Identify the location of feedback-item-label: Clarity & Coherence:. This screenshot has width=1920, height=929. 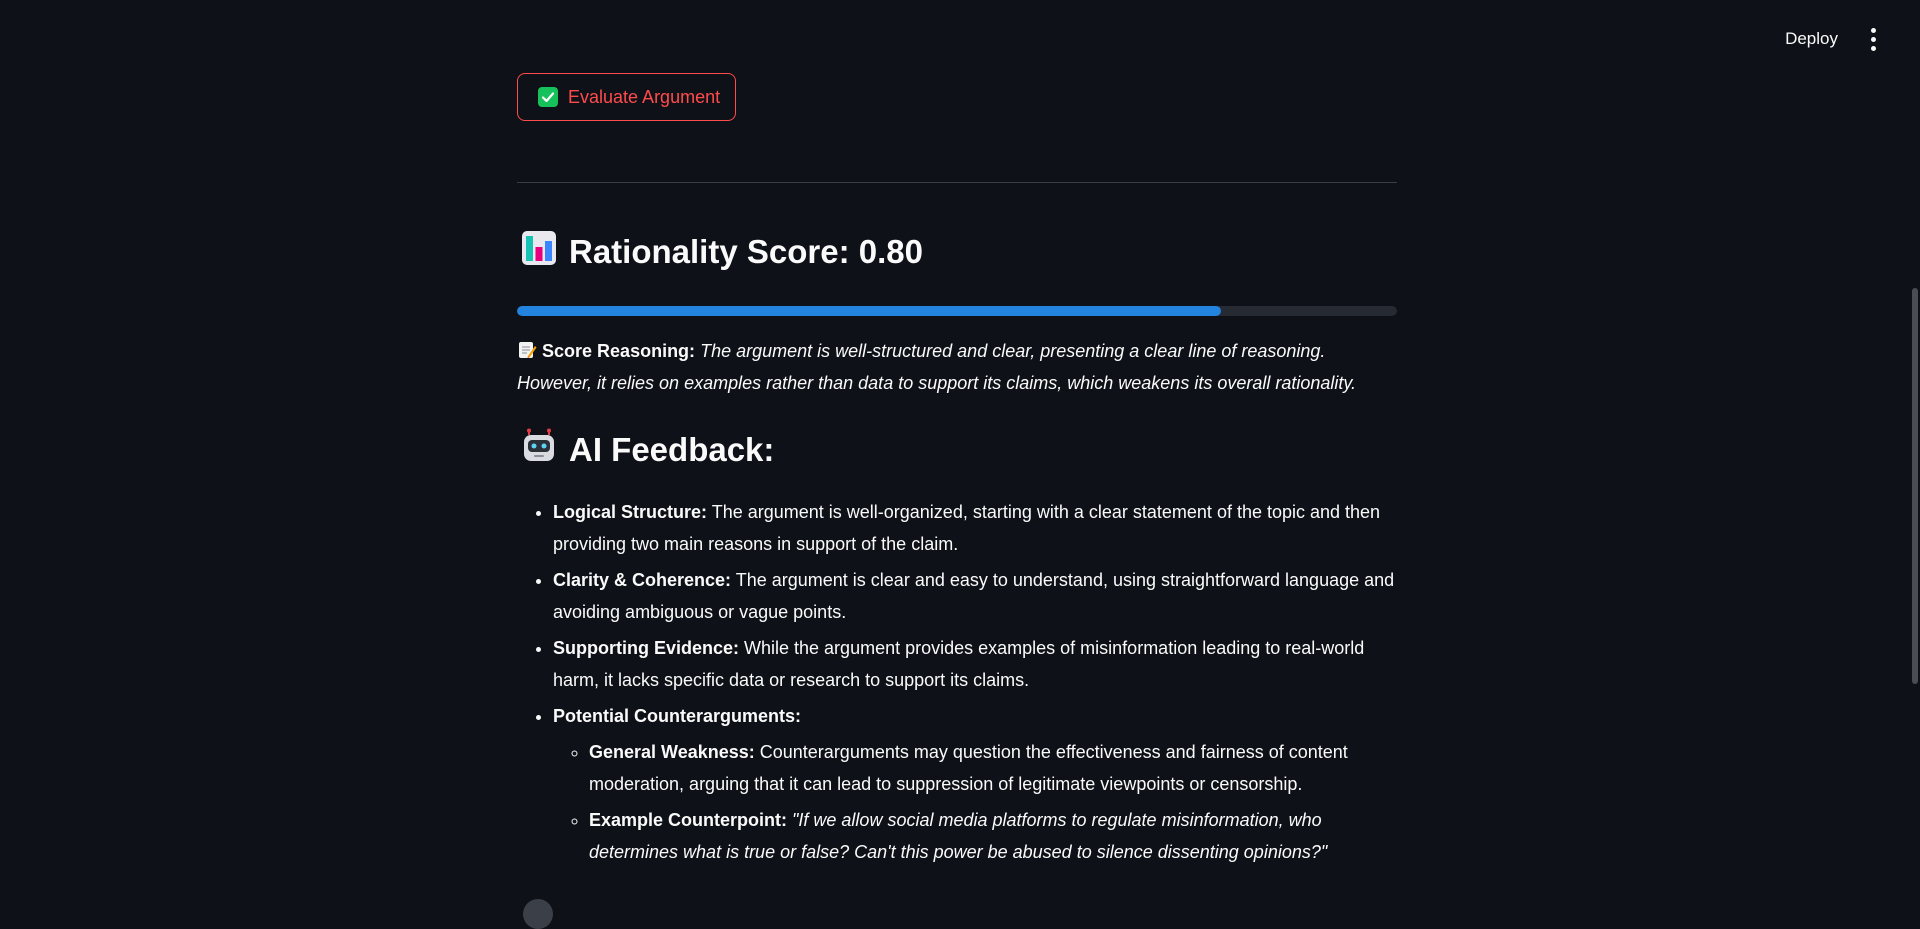
(642, 580).